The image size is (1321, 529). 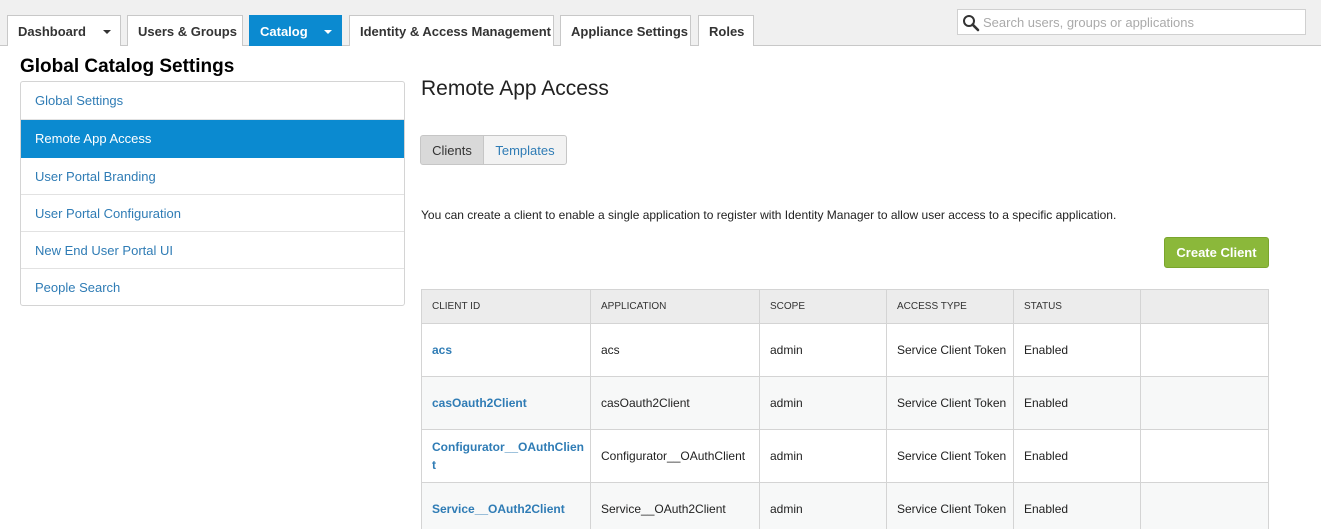 I want to click on tab-users-groups-label: Users & Groups, so click(x=187, y=31).